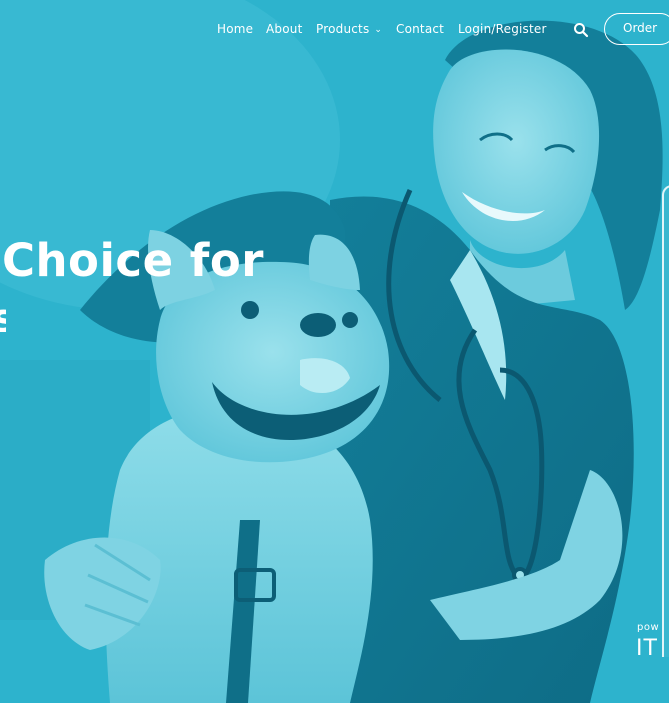 The image size is (669, 703). I want to click on nav-about-link: About, so click(284, 29).